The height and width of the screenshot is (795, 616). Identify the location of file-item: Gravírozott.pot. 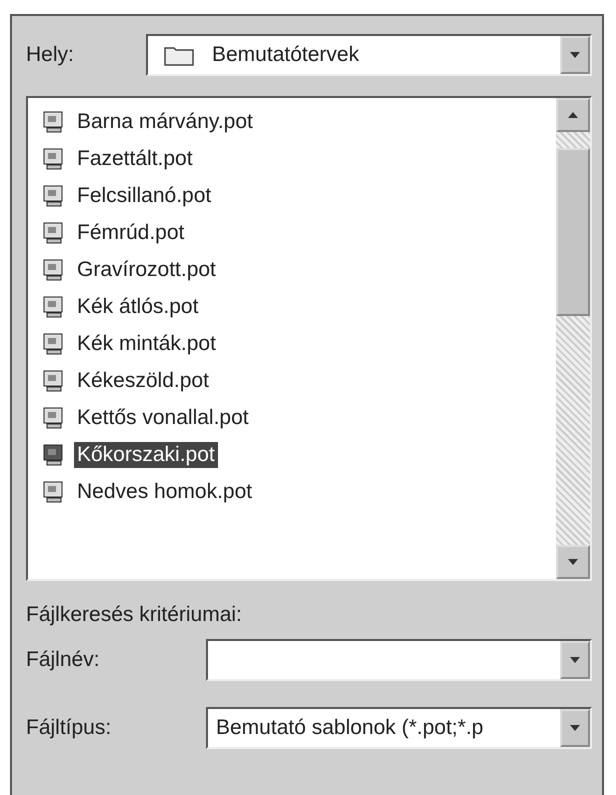
(299, 270).